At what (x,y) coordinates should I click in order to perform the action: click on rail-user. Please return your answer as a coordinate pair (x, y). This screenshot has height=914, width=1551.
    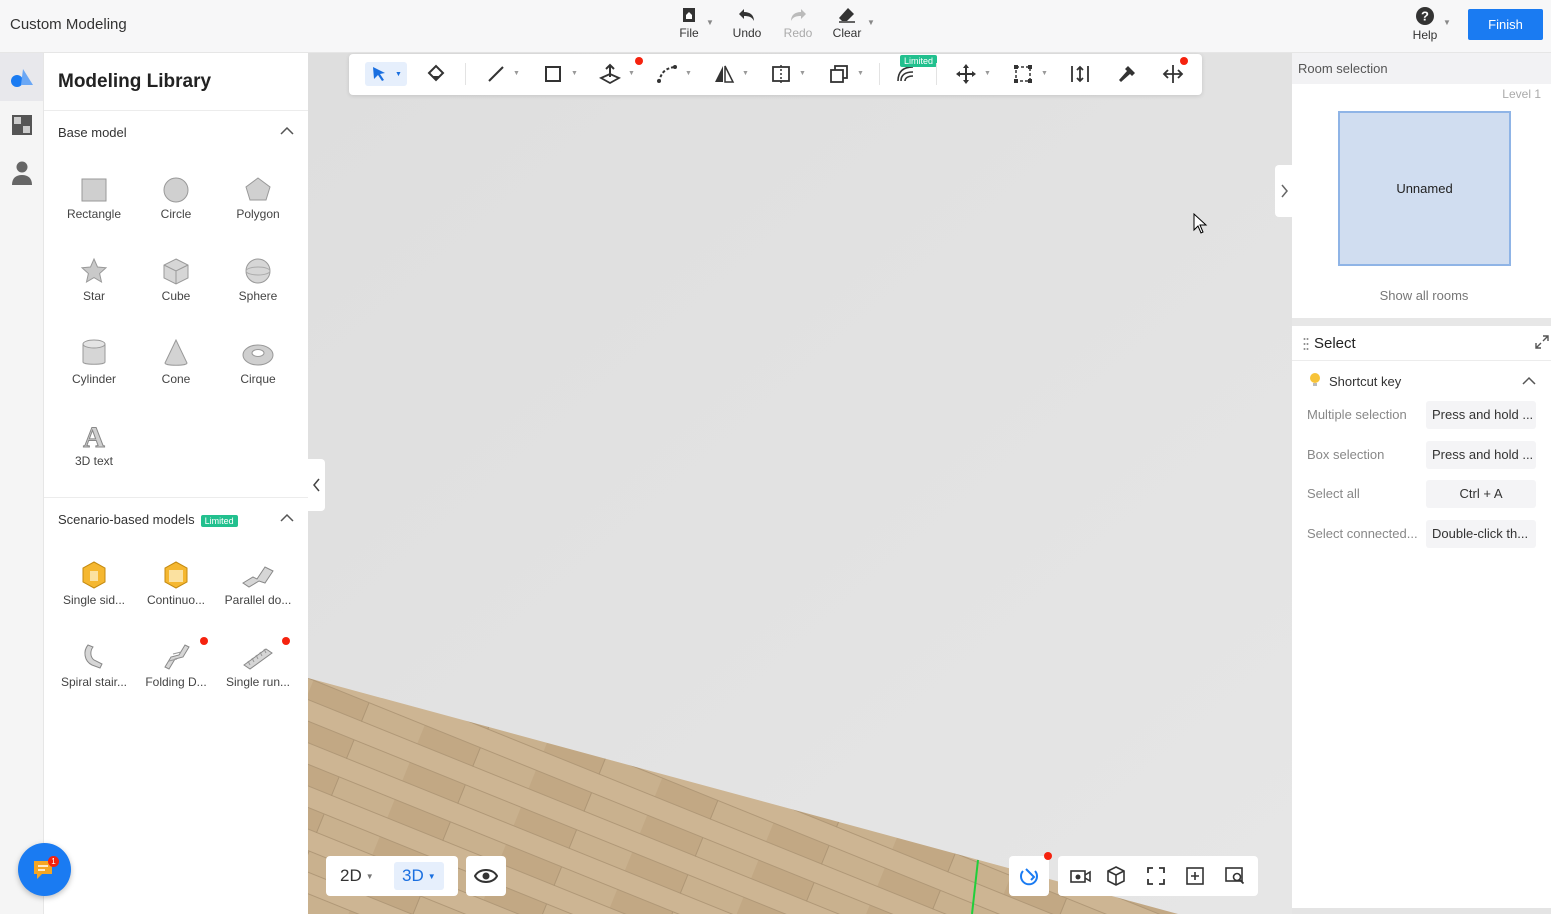
    Looking at the image, I should click on (21, 173).